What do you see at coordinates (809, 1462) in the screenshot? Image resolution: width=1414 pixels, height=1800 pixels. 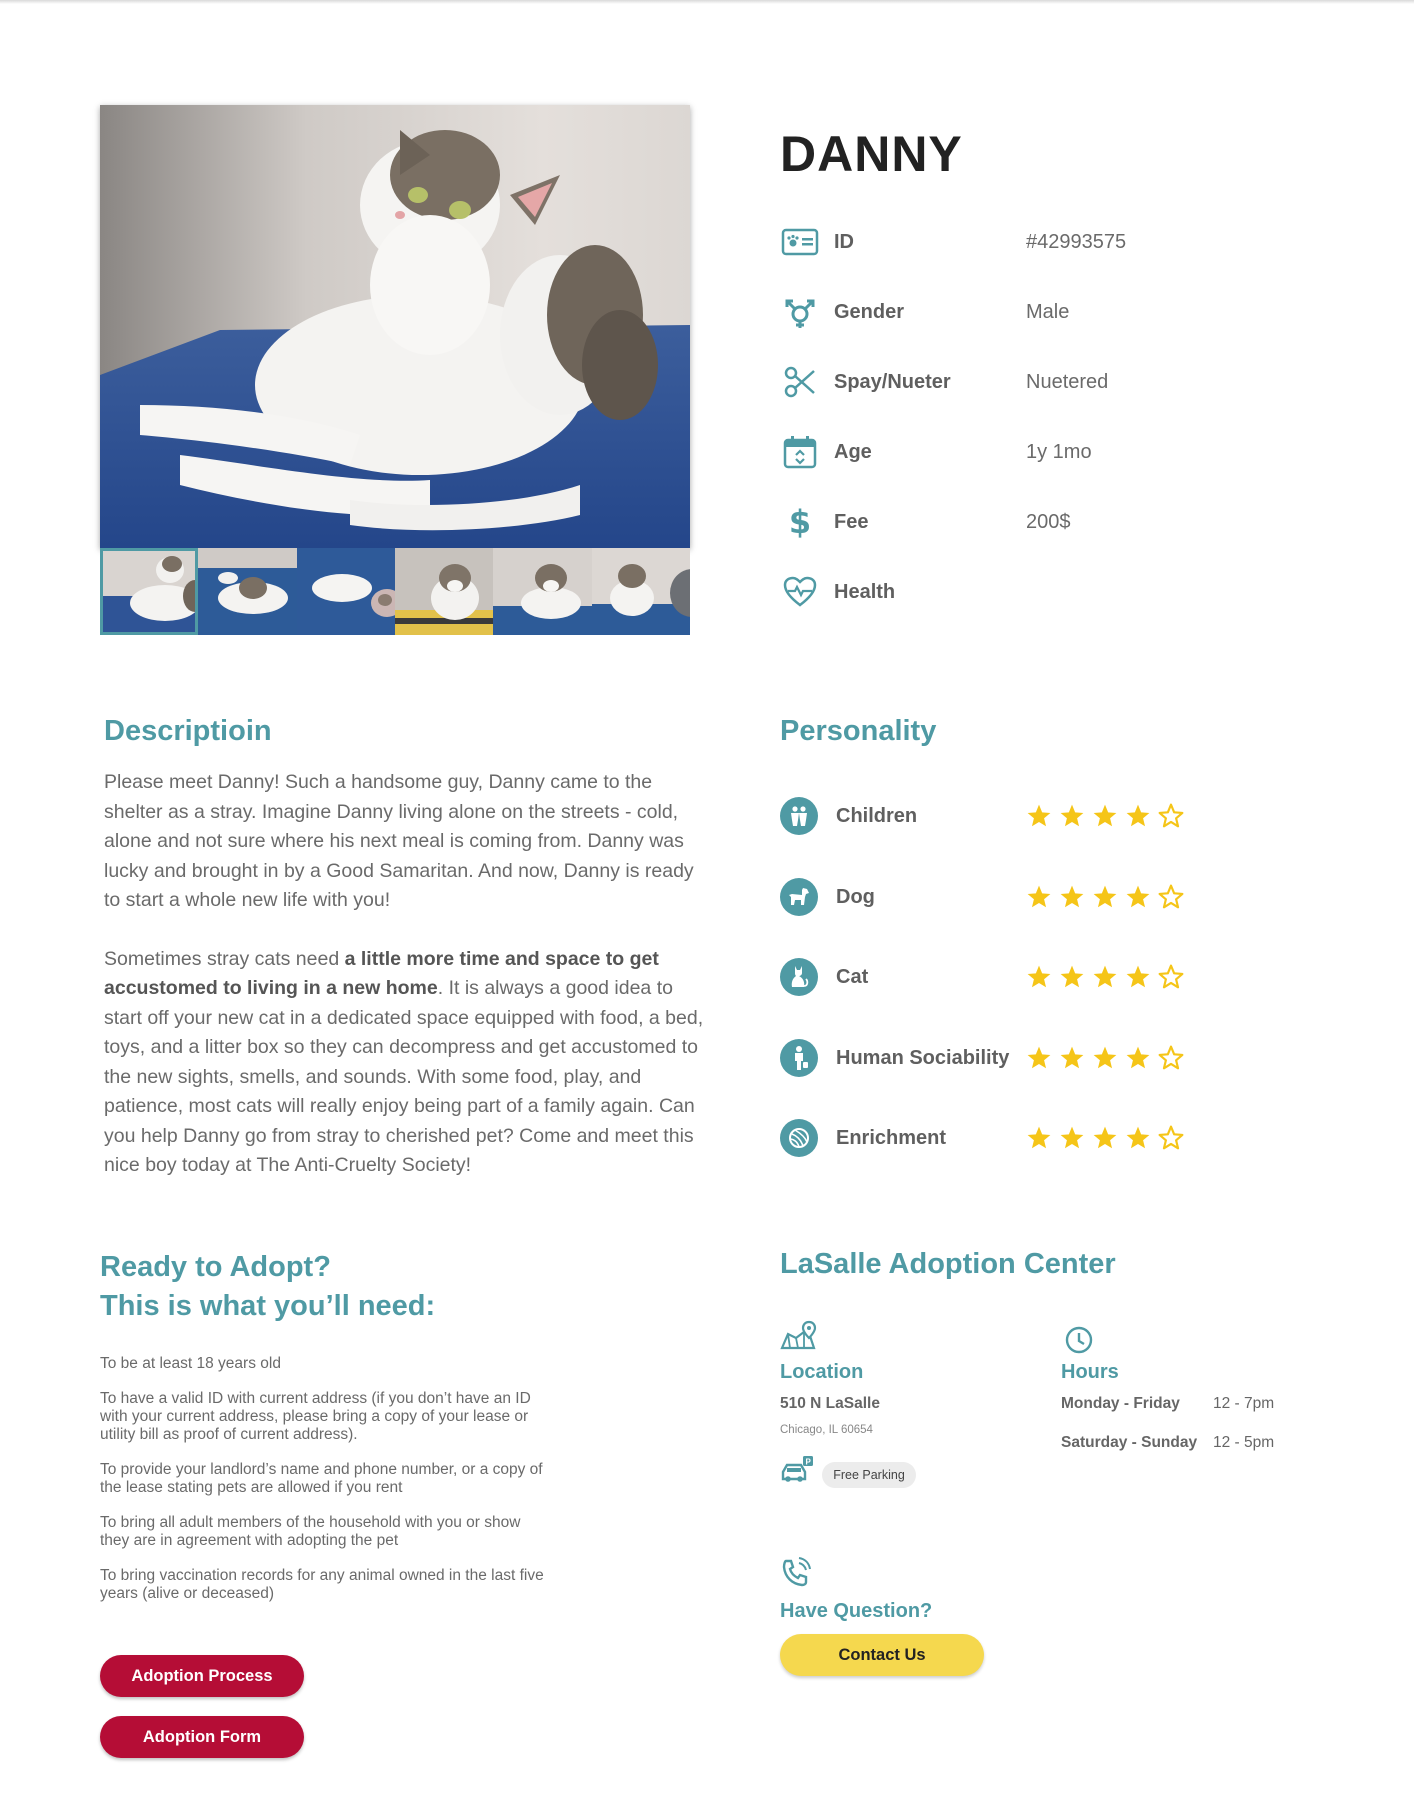 I see `svg-text: P` at bounding box center [809, 1462].